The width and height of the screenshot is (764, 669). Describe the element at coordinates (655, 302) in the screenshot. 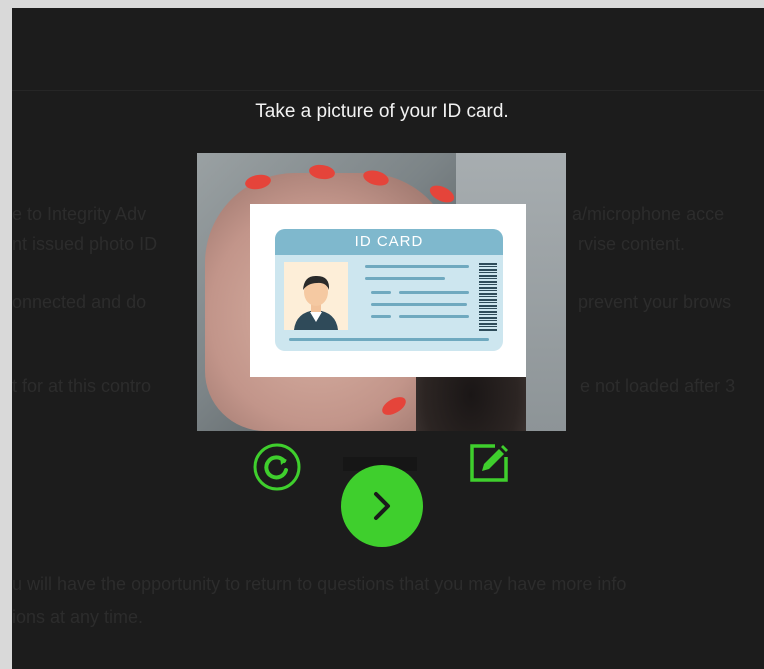

I see `background-text-line: prevent your brows` at that location.